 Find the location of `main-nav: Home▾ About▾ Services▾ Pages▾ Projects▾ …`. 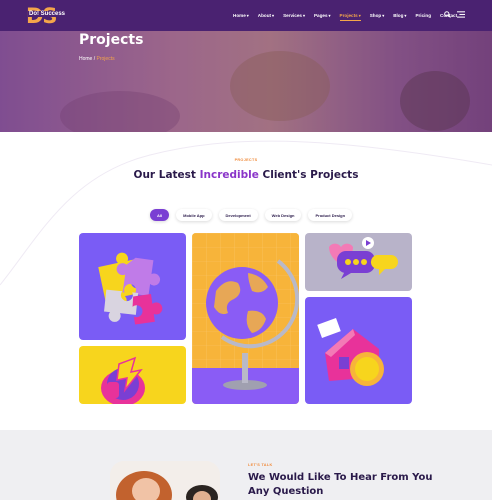

main-nav: Home▾ About▾ Services▾ Pages▾ Projects▾ … is located at coordinates (349, 15).